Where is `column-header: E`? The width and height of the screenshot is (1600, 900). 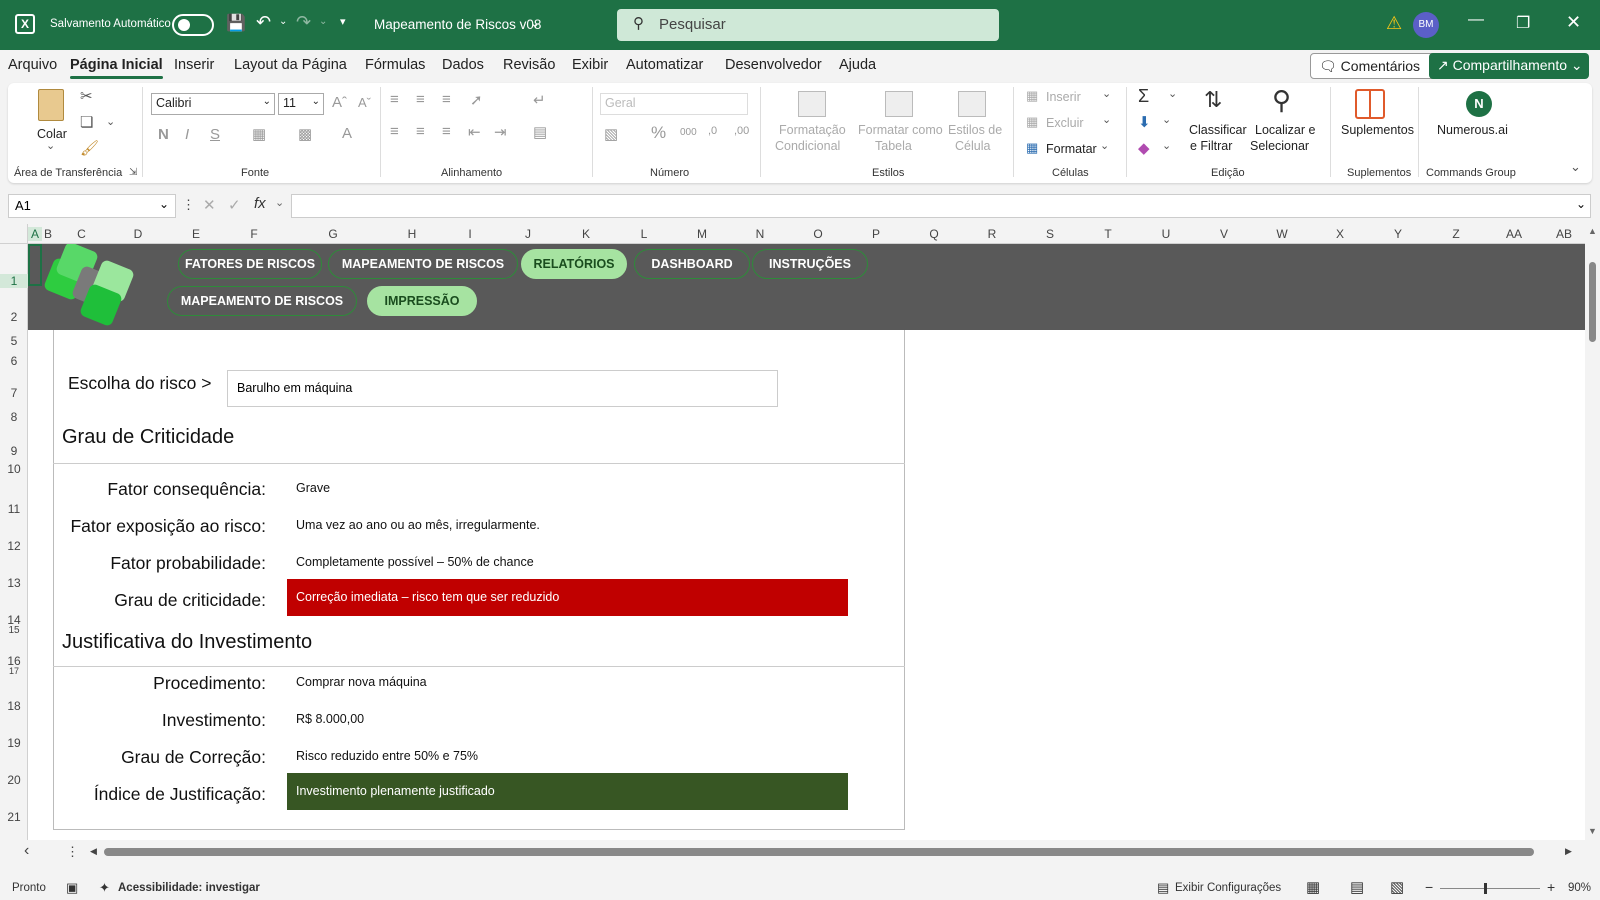 column-header: E is located at coordinates (196, 234).